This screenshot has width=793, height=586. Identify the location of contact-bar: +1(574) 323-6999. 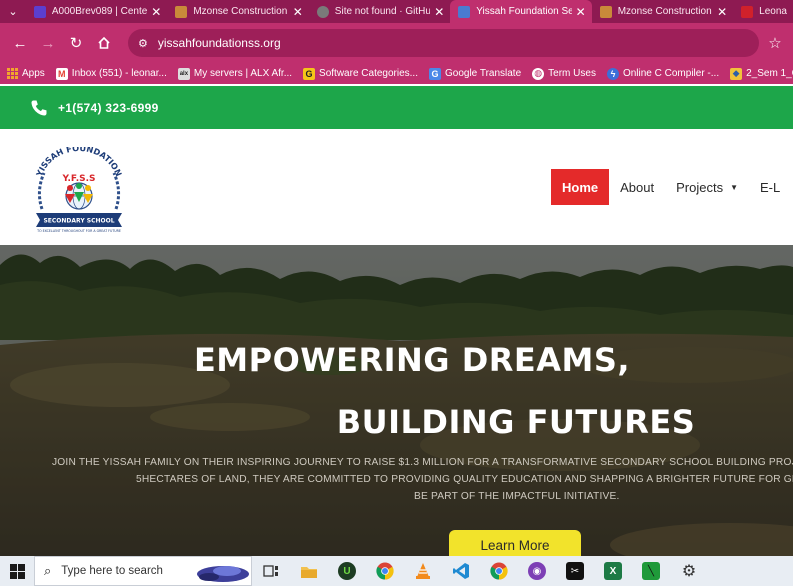
(396, 107).